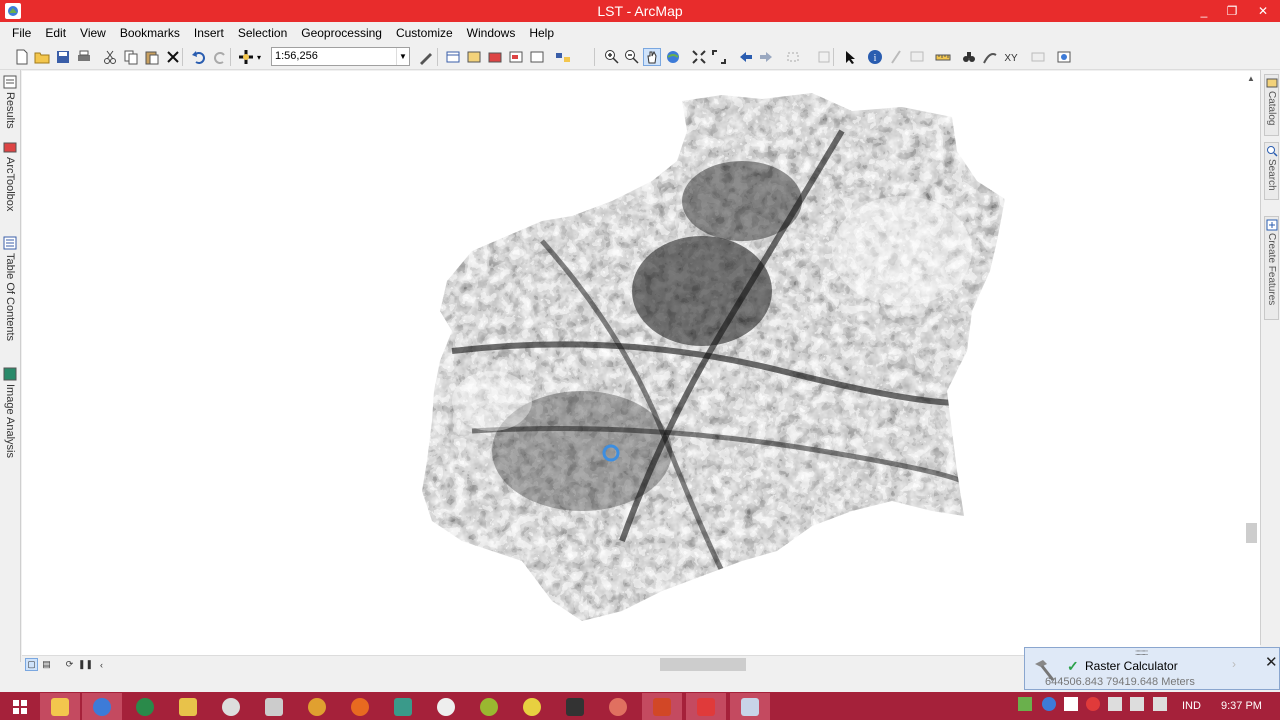  I want to click on folder-icon, so click(60, 706).